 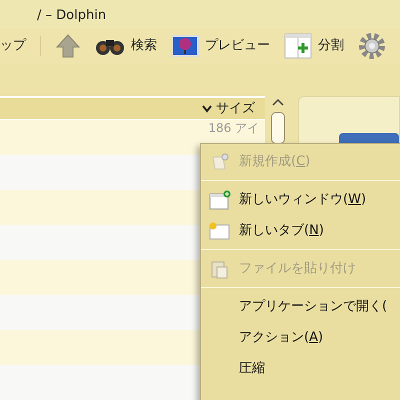 What do you see at coordinates (220, 231) in the screenshot?
I see `new-tab-icon` at bounding box center [220, 231].